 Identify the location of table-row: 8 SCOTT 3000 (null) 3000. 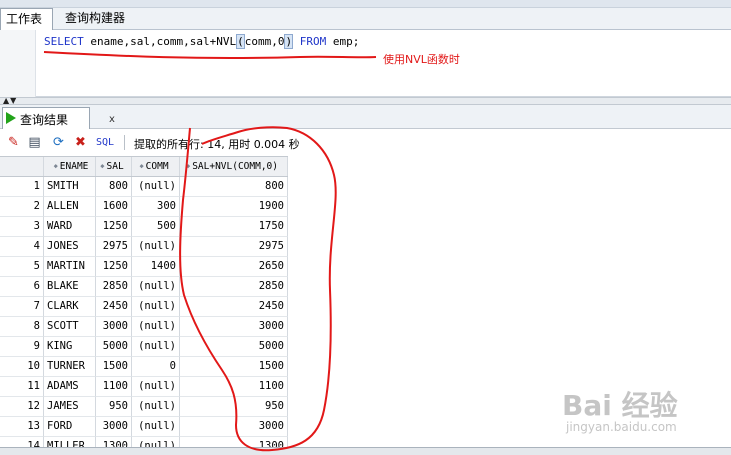
(144, 327).